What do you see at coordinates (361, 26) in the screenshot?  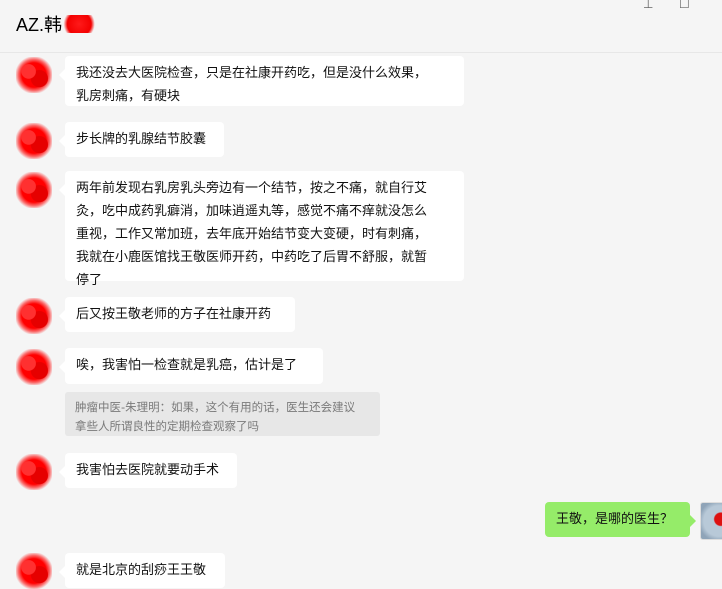 I see `chat-header: AZ.韩 ⊥ ☐` at bounding box center [361, 26].